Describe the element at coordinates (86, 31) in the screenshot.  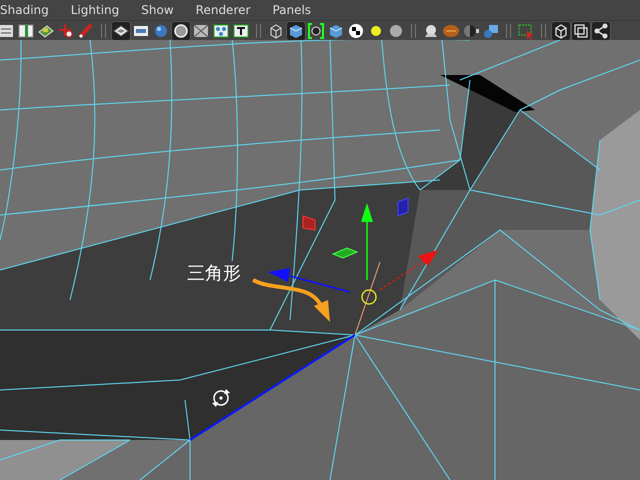
I see `pencil-icon` at that location.